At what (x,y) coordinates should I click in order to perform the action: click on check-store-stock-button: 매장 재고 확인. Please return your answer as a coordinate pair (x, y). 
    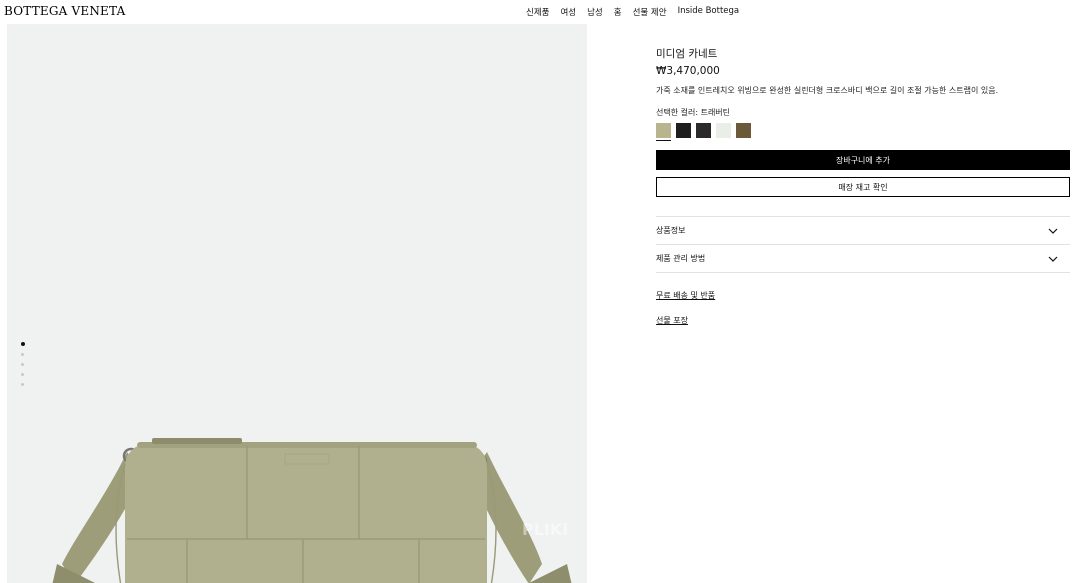
    Looking at the image, I should click on (863, 187).